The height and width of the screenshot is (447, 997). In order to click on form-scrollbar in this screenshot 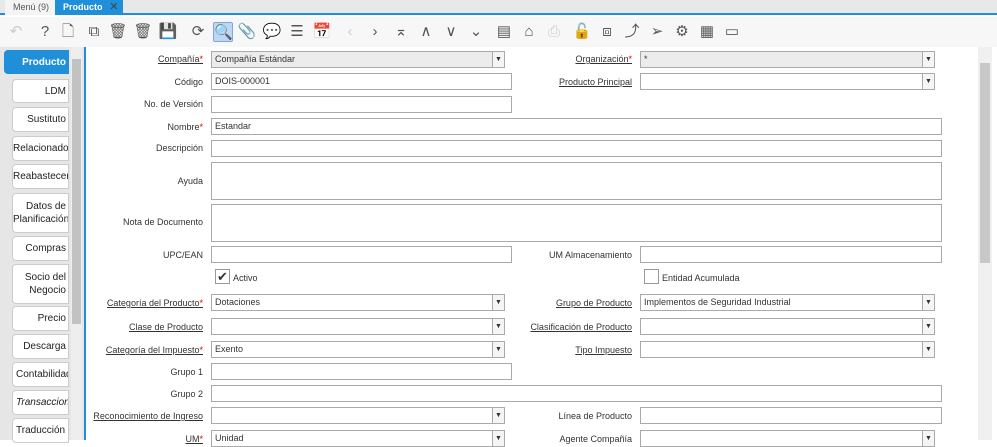, I will do `click(985, 243)`.